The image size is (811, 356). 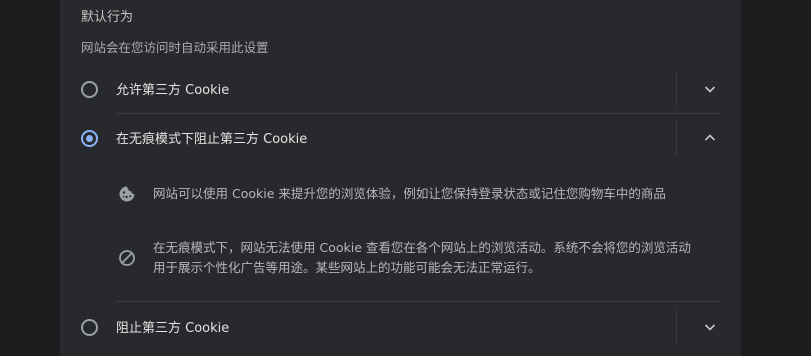 I want to click on option-label: 在无痕模式下阻止第三方 Cookie, so click(x=212, y=139).